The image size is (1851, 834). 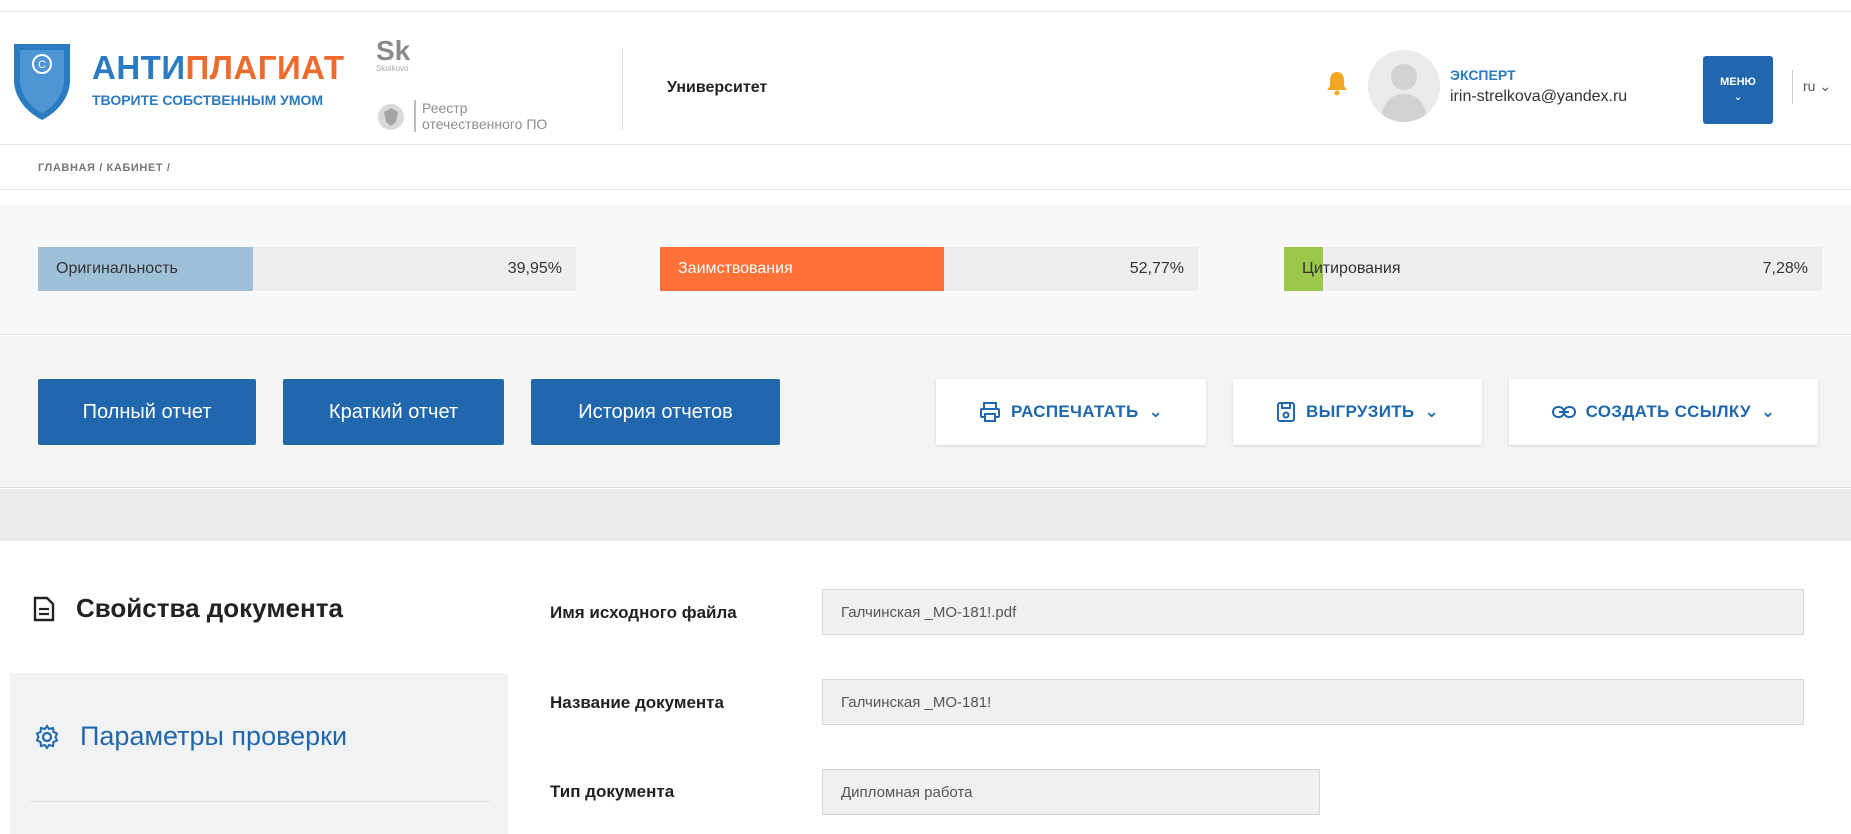 I want to click on link-icon, so click(x=1563, y=412).